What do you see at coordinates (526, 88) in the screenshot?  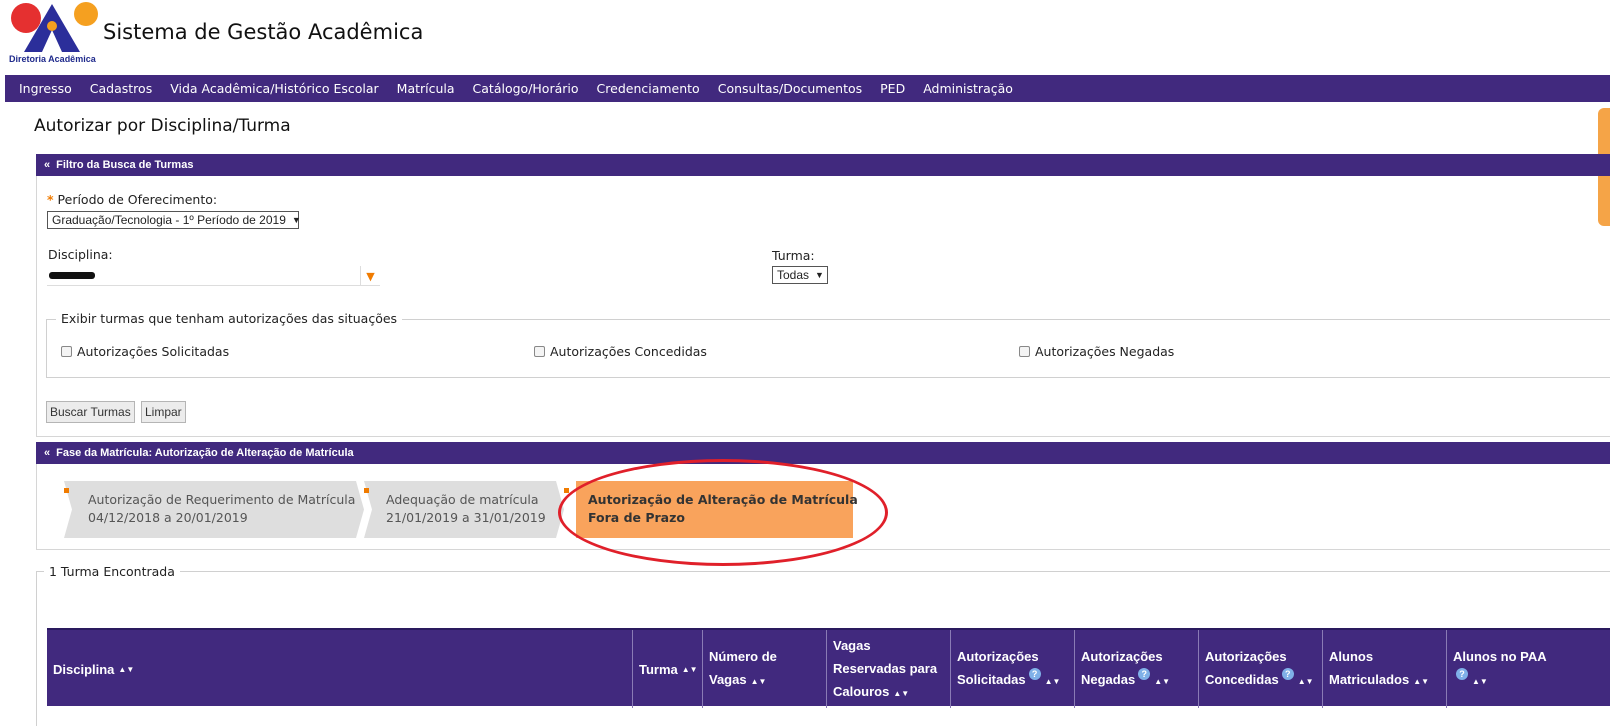 I see `menu-item-catalogo: Catálogo/Horário` at bounding box center [526, 88].